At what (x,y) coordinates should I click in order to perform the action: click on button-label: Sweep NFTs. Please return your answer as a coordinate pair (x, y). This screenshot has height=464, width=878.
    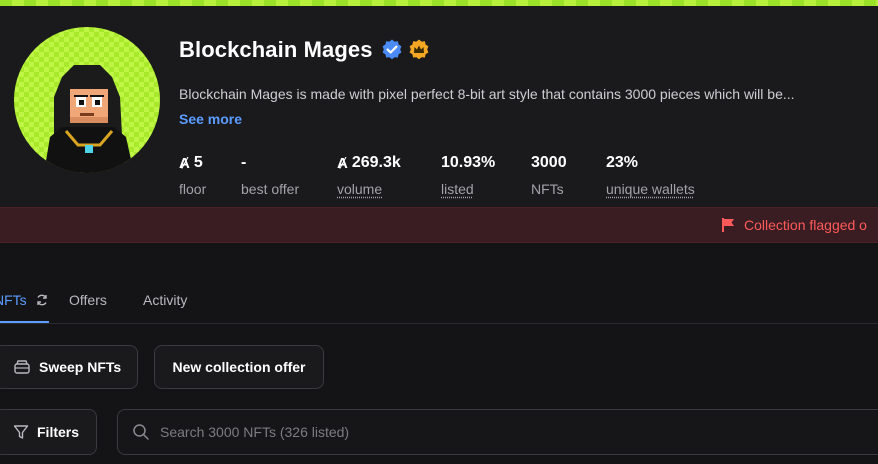
    Looking at the image, I should click on (80, 367).